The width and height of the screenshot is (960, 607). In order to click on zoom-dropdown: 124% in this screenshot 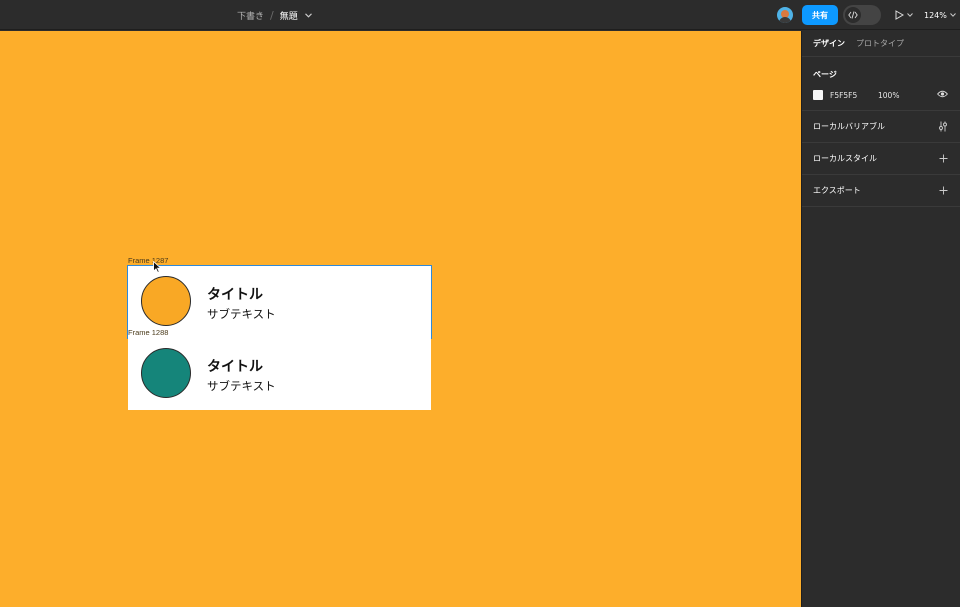, I will do `click(940, 15)`.